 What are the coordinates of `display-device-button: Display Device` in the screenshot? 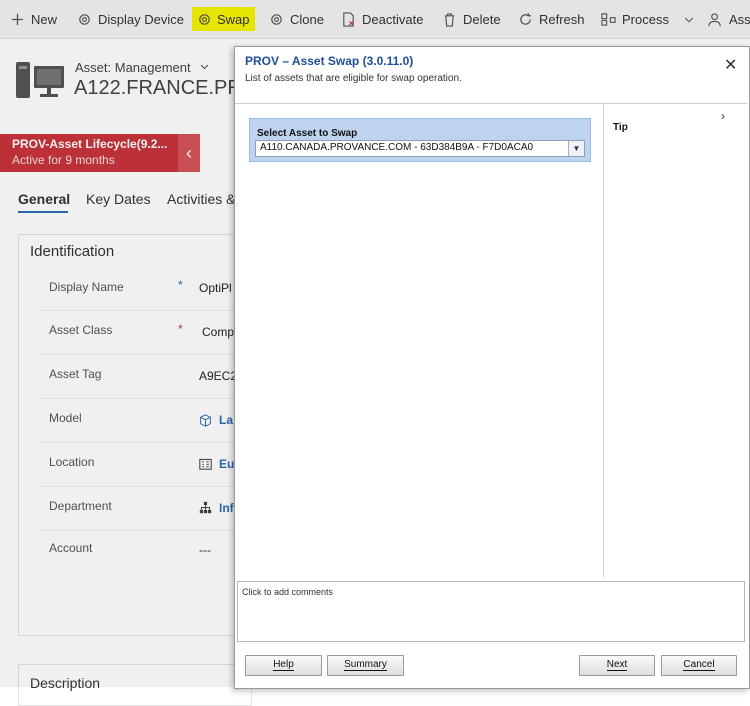 It's located at (130, 19).